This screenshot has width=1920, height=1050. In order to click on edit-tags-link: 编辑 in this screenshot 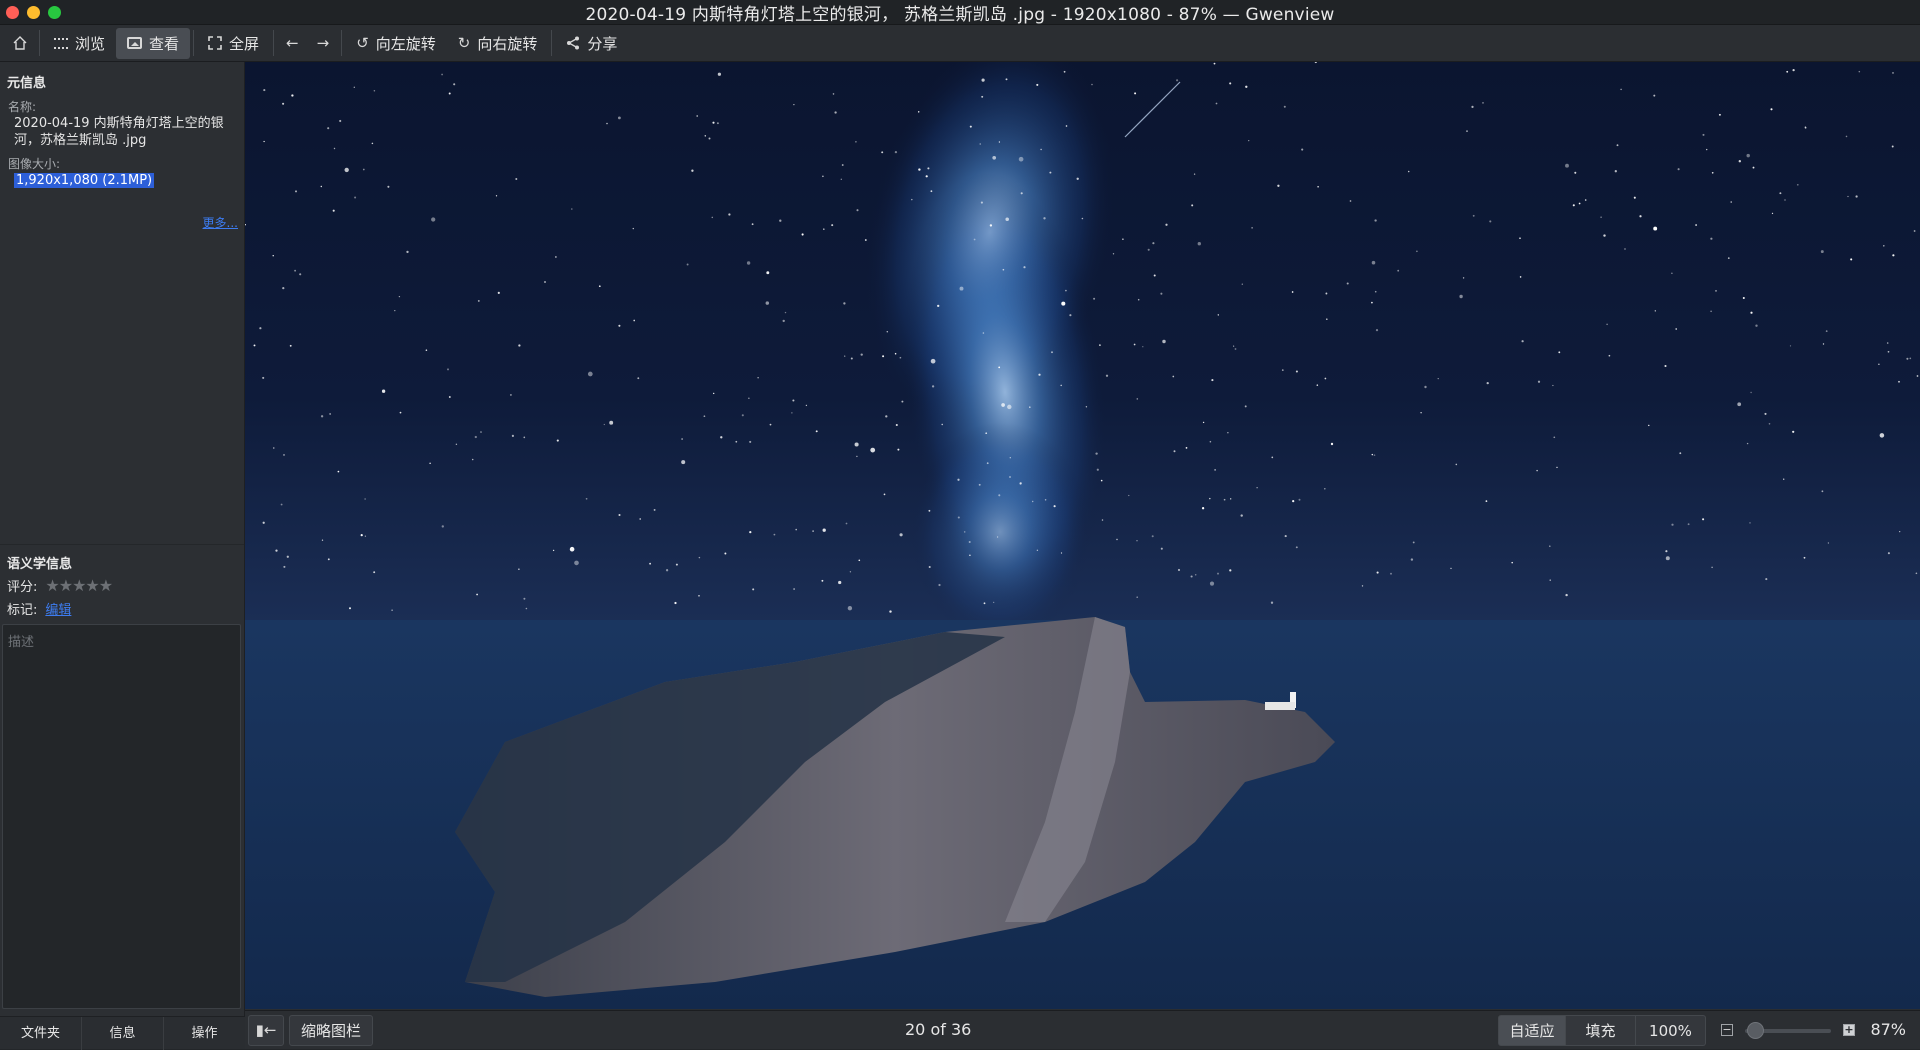, I will do `click(58, 608)`.